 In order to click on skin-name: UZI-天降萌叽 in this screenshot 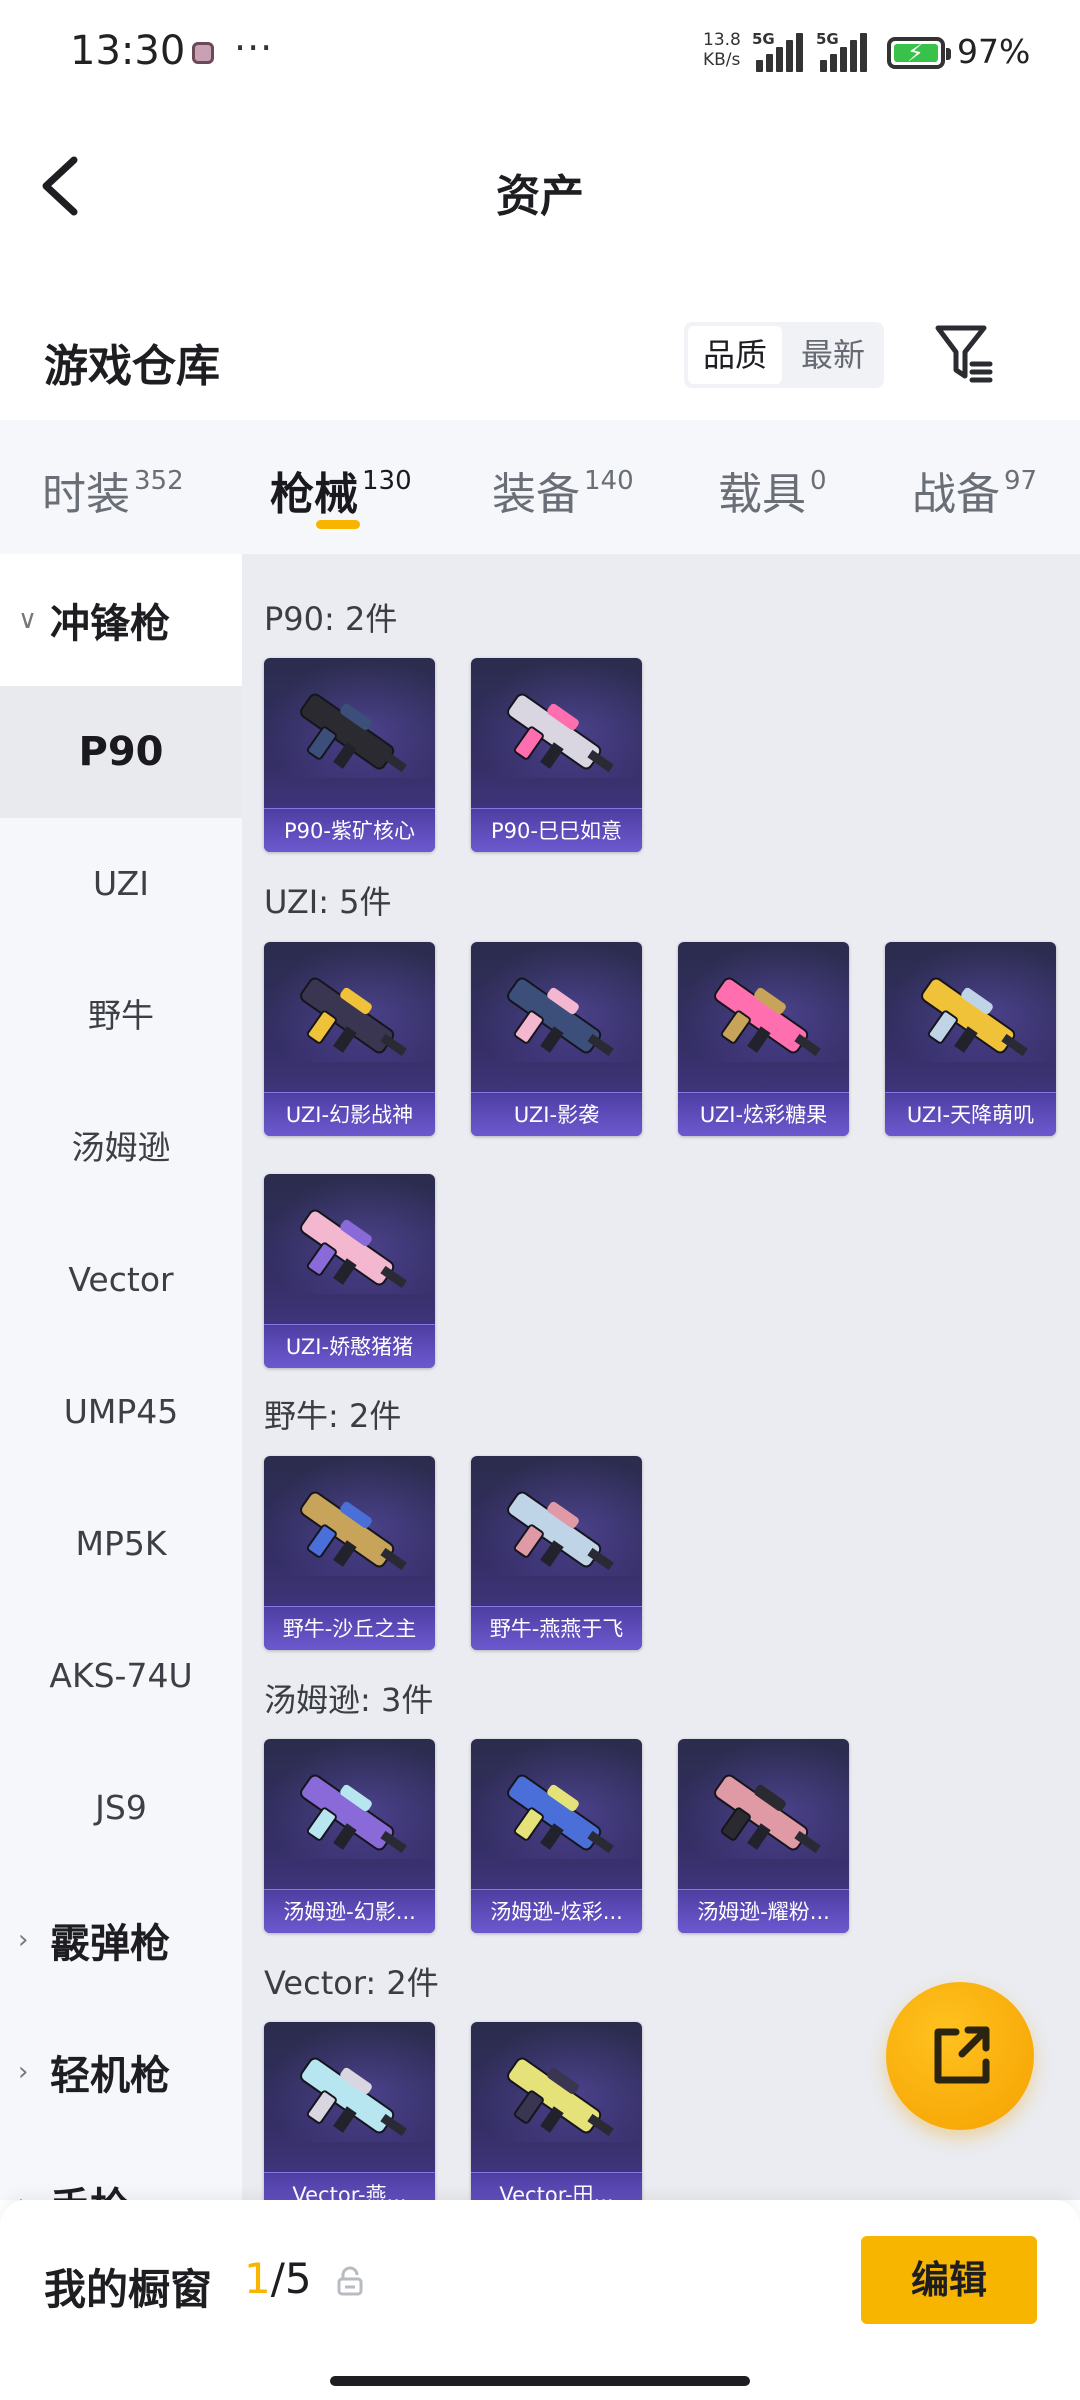, I will do `click(970, 1114)`.